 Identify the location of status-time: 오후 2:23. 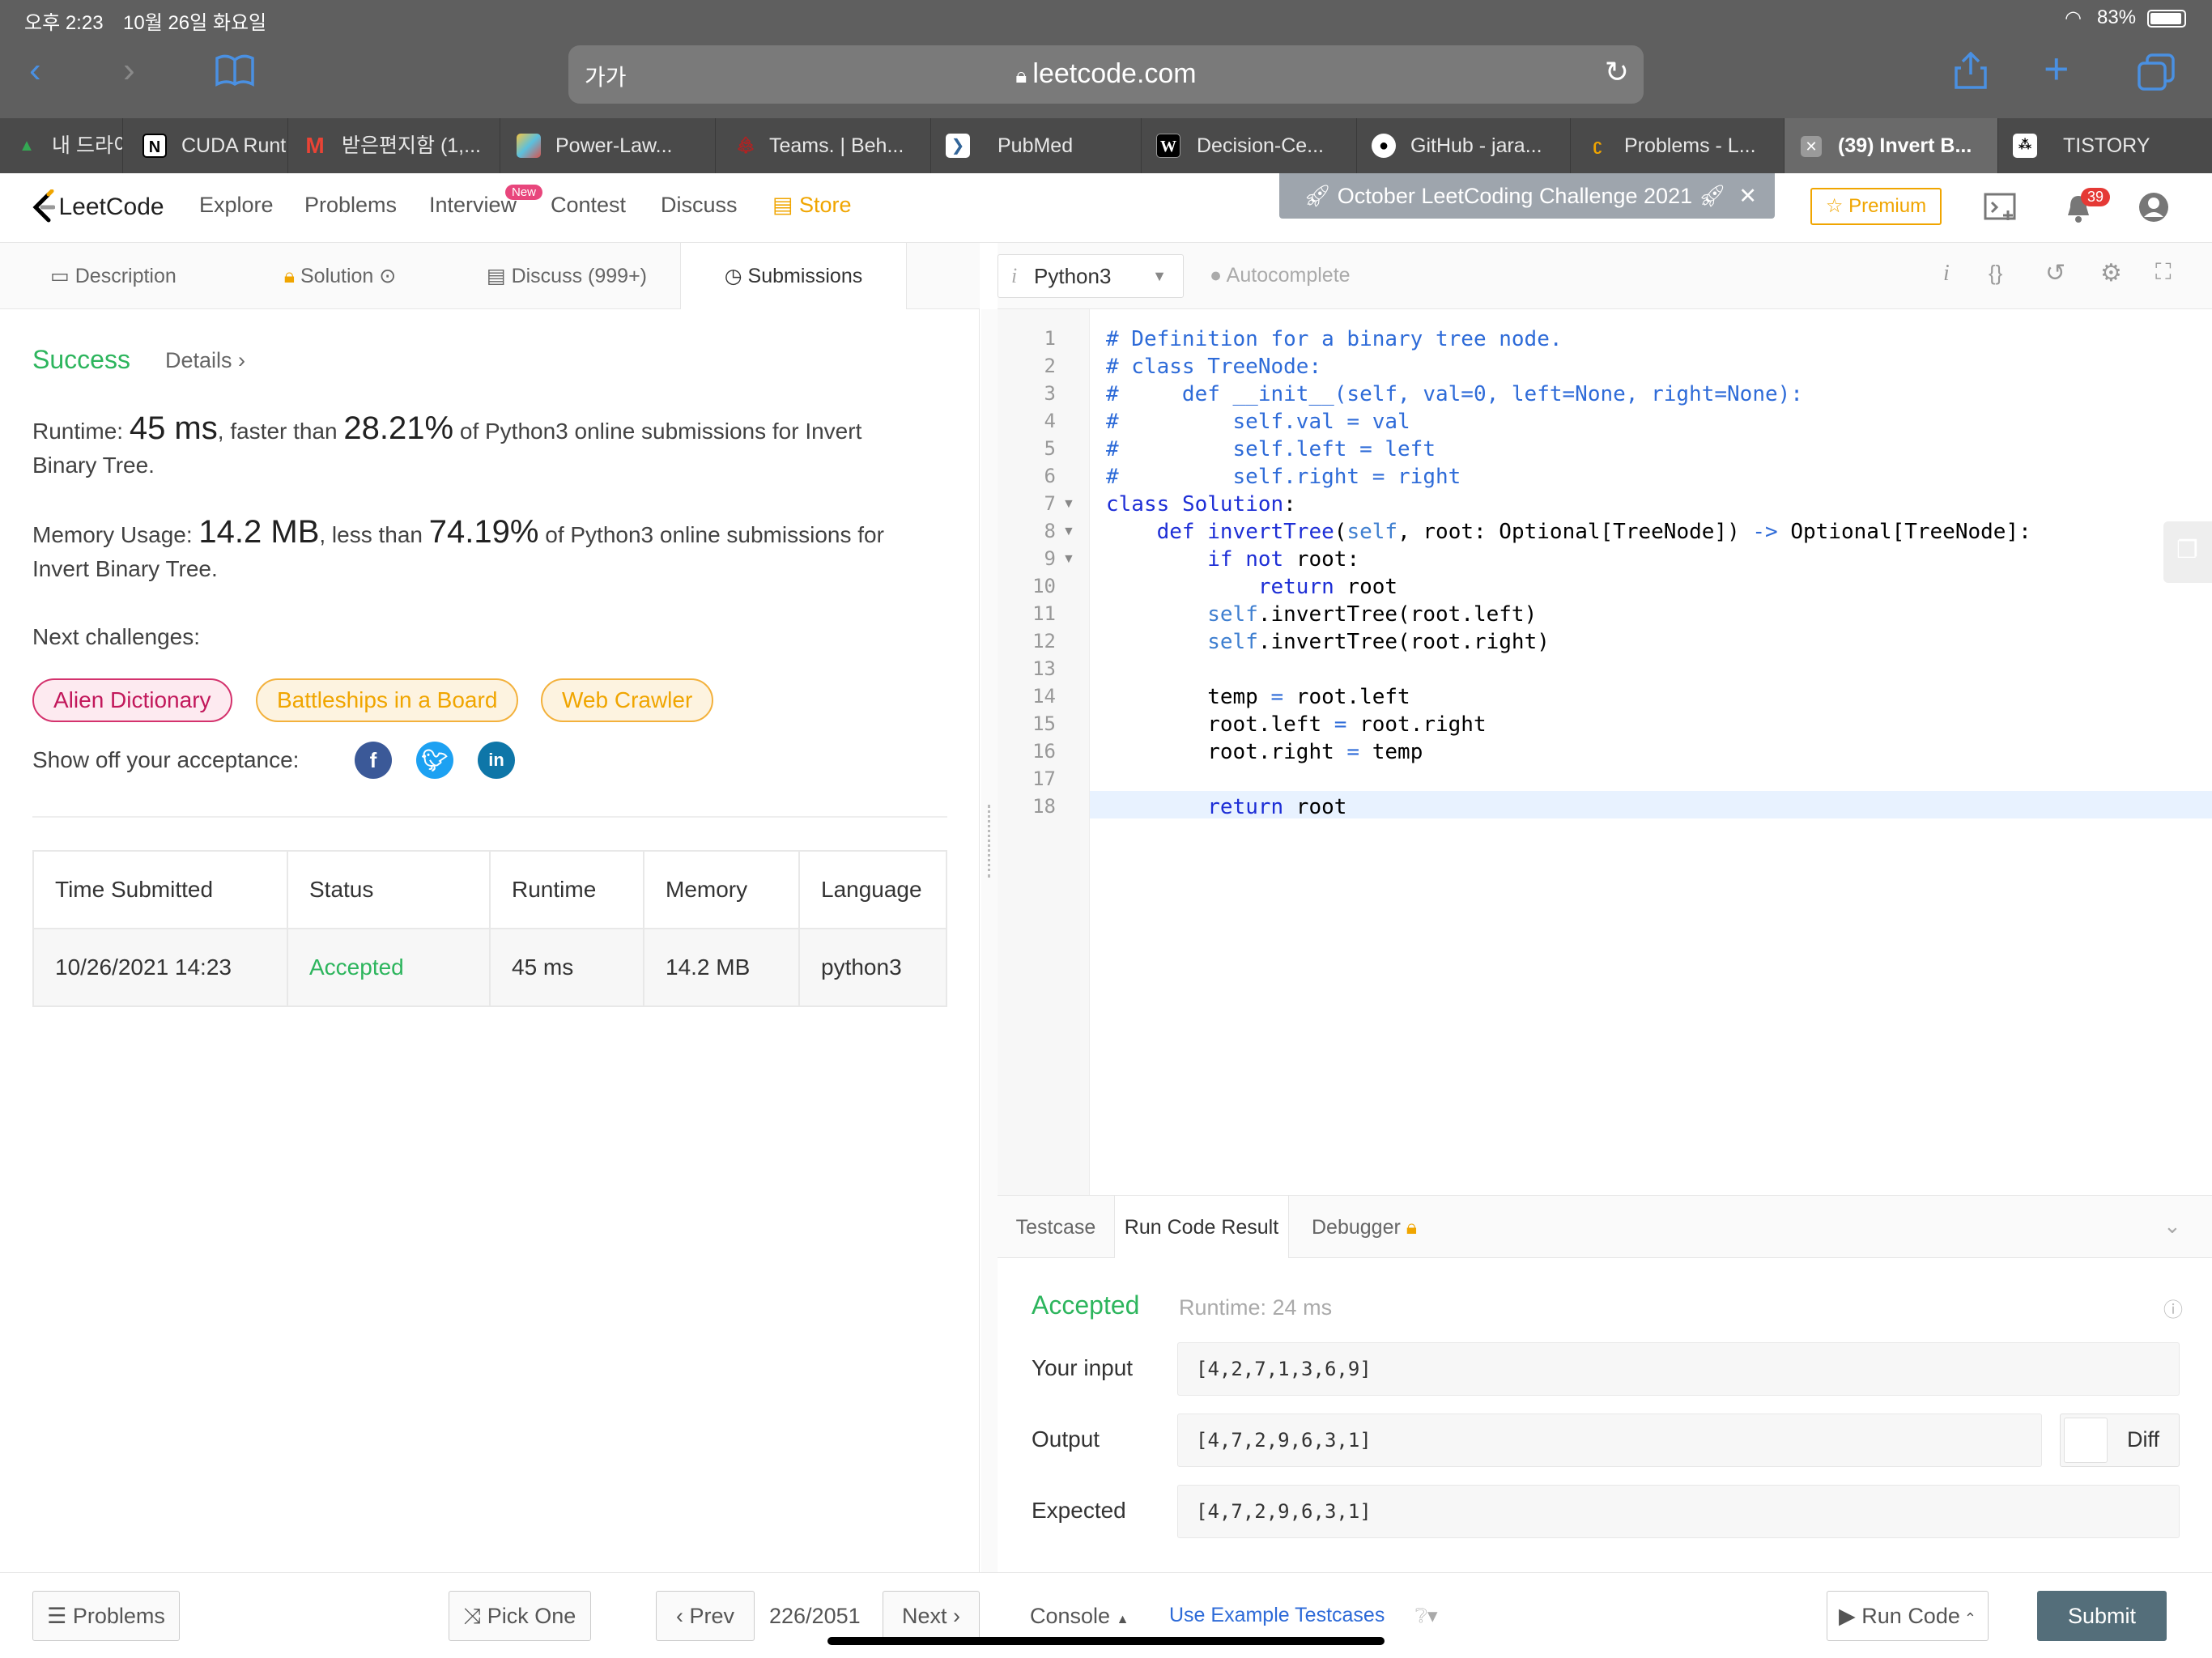
(64, 23).